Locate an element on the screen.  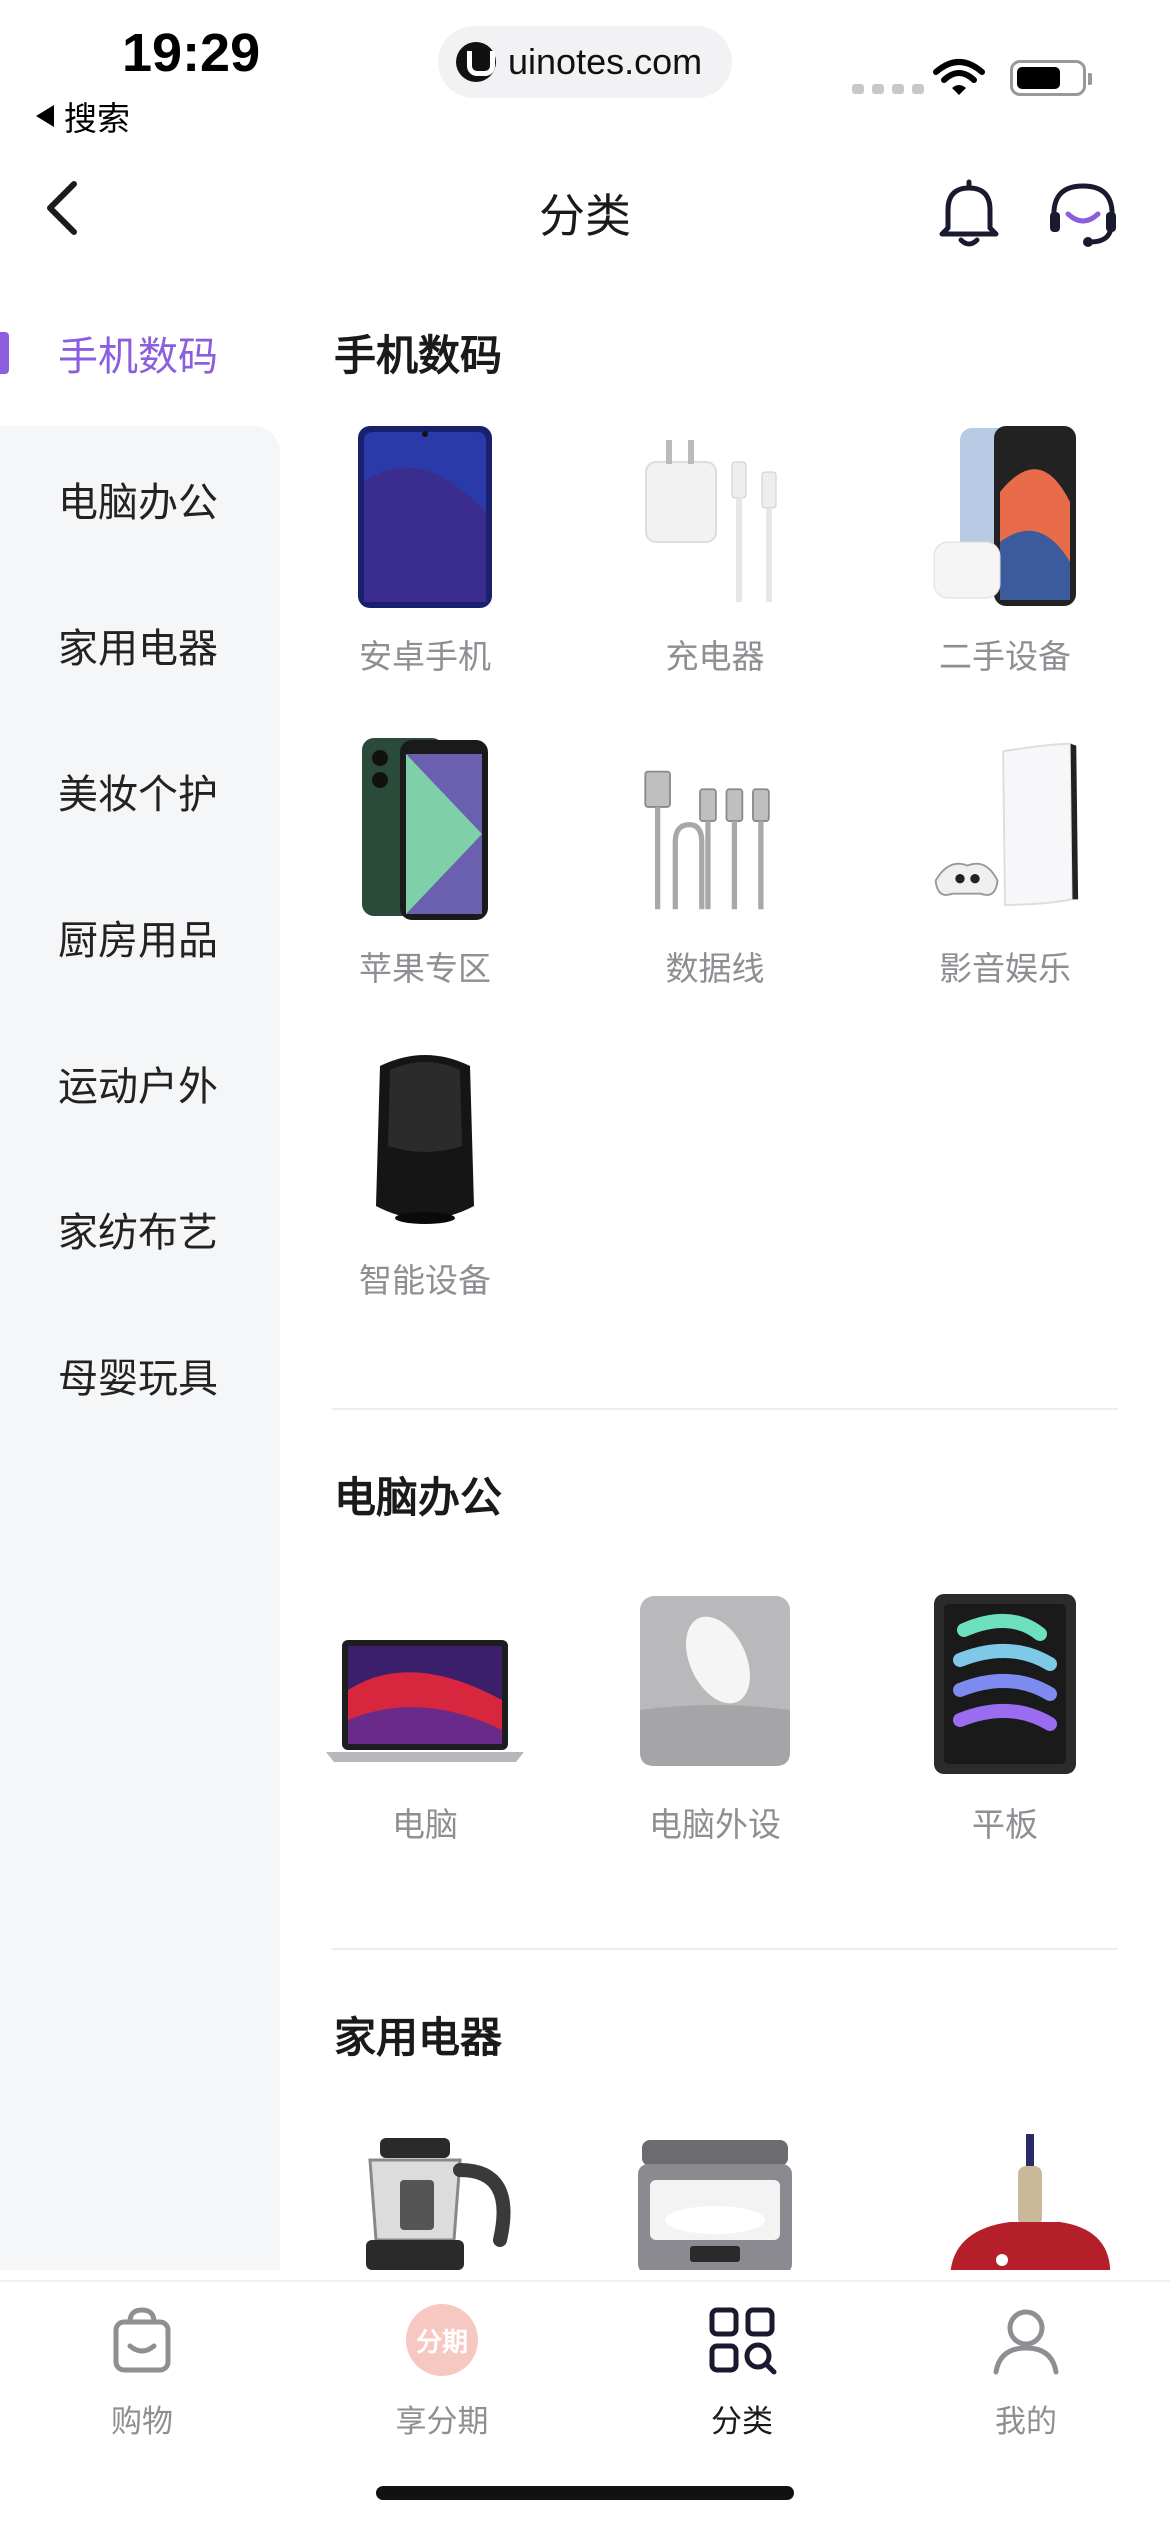
item-label: 影音娱乐 is located at coordinates (1005, 968).